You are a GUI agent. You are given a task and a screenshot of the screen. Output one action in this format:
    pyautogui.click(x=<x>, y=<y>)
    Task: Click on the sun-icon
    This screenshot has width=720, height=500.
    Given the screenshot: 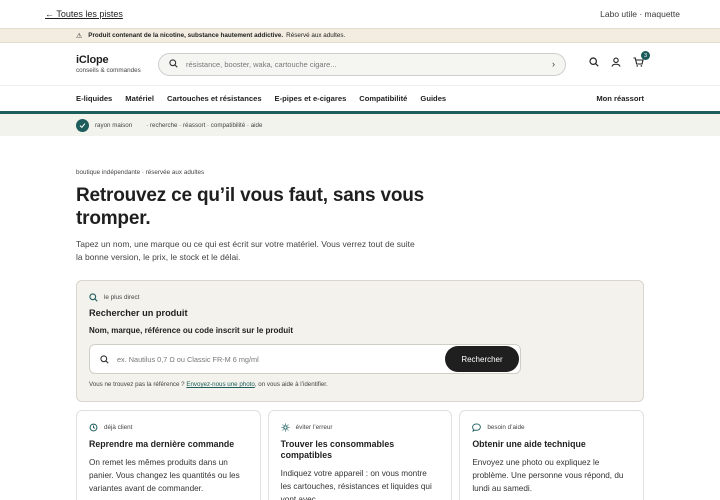 What is the action you would take?
    pyautogui.click(x=285, y=427)
    